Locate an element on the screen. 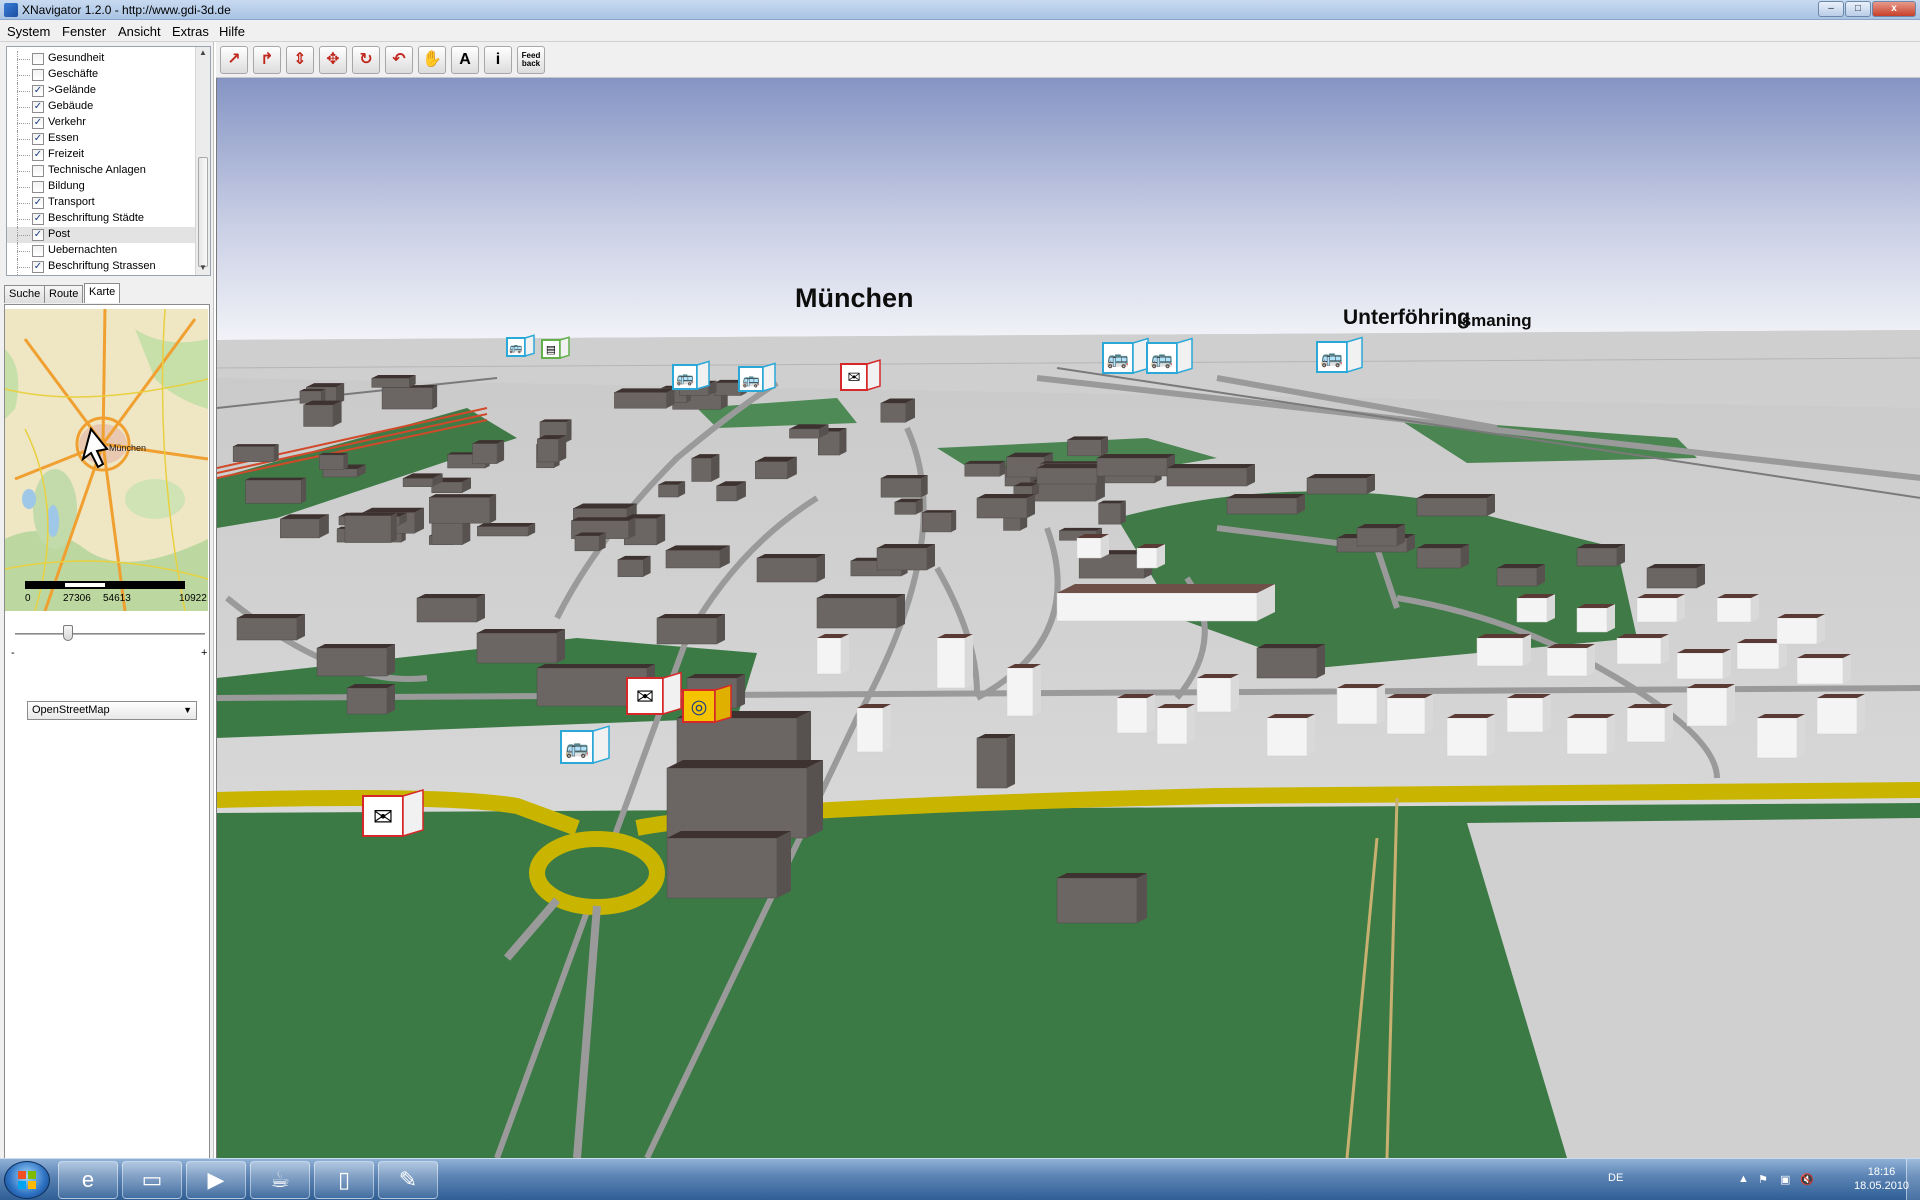 Image resolution: width=1920 pixels, height=1200 pixels. layer-tree-scrollbar: ▲ ▼ is located at coordinates (202, 161).